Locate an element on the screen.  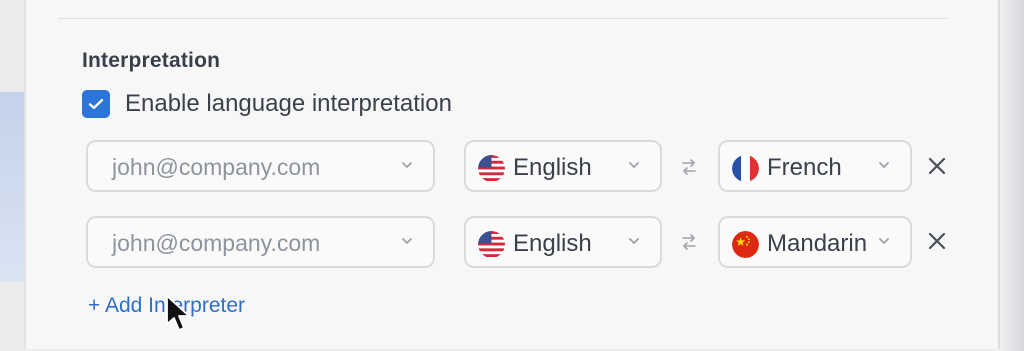
enable-interpretation-label: Enable language interpretation is located at coordinates (288, 103).